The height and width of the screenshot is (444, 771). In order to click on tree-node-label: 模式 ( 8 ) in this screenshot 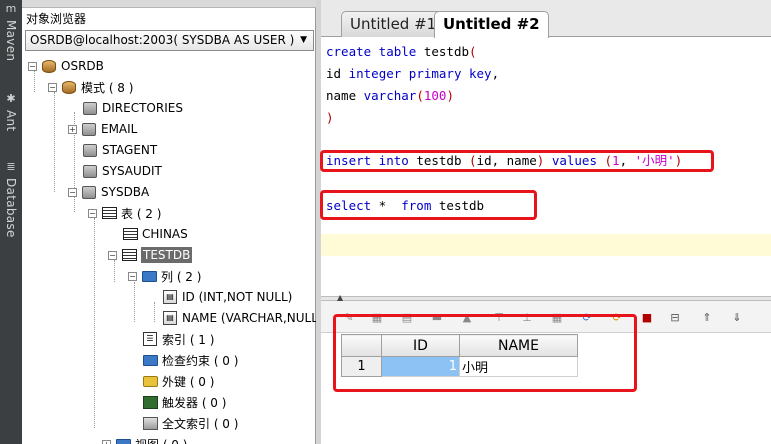, I will do `click(107, 87)`.